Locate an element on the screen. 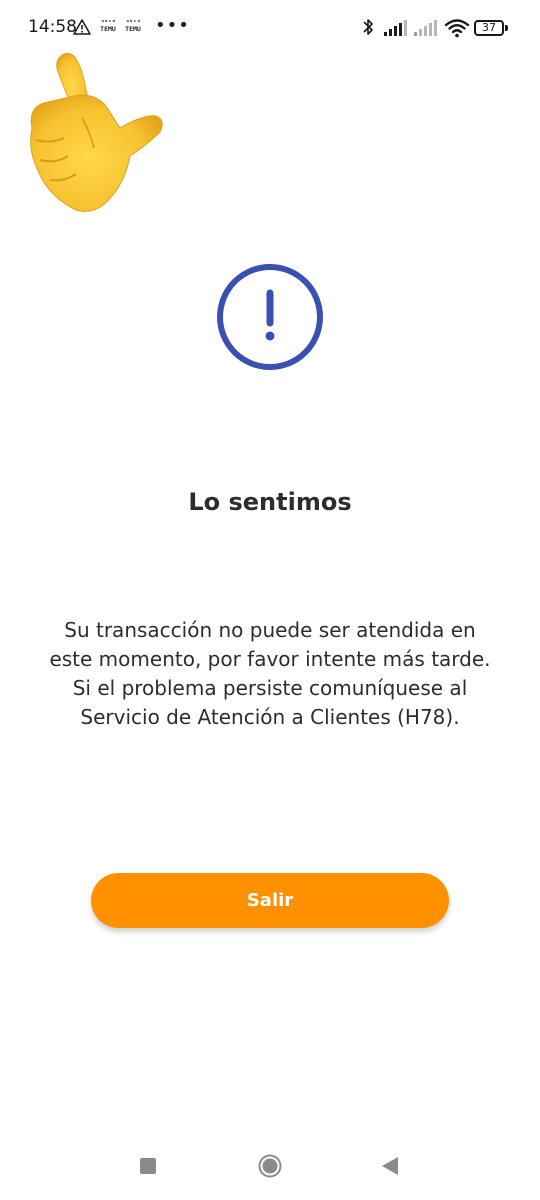  exclamation-circle-icon is located at coordinates (270, 317).